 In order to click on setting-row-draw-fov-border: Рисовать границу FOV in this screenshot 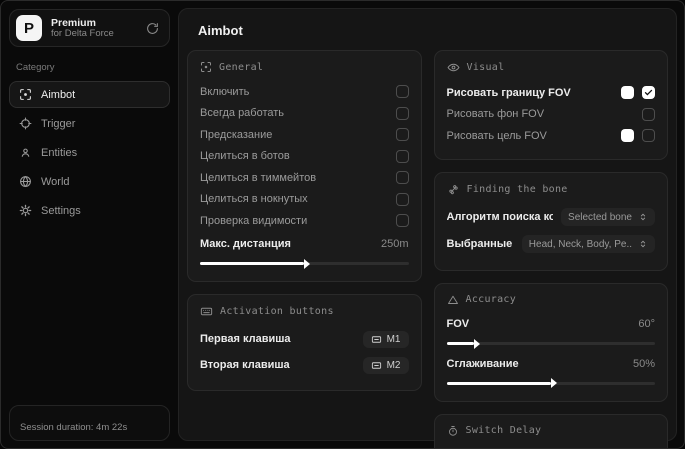, I will do `click(550, 93)`.